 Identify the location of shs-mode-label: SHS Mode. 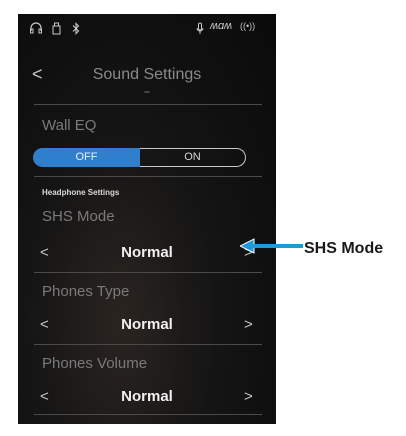
(78, 216).